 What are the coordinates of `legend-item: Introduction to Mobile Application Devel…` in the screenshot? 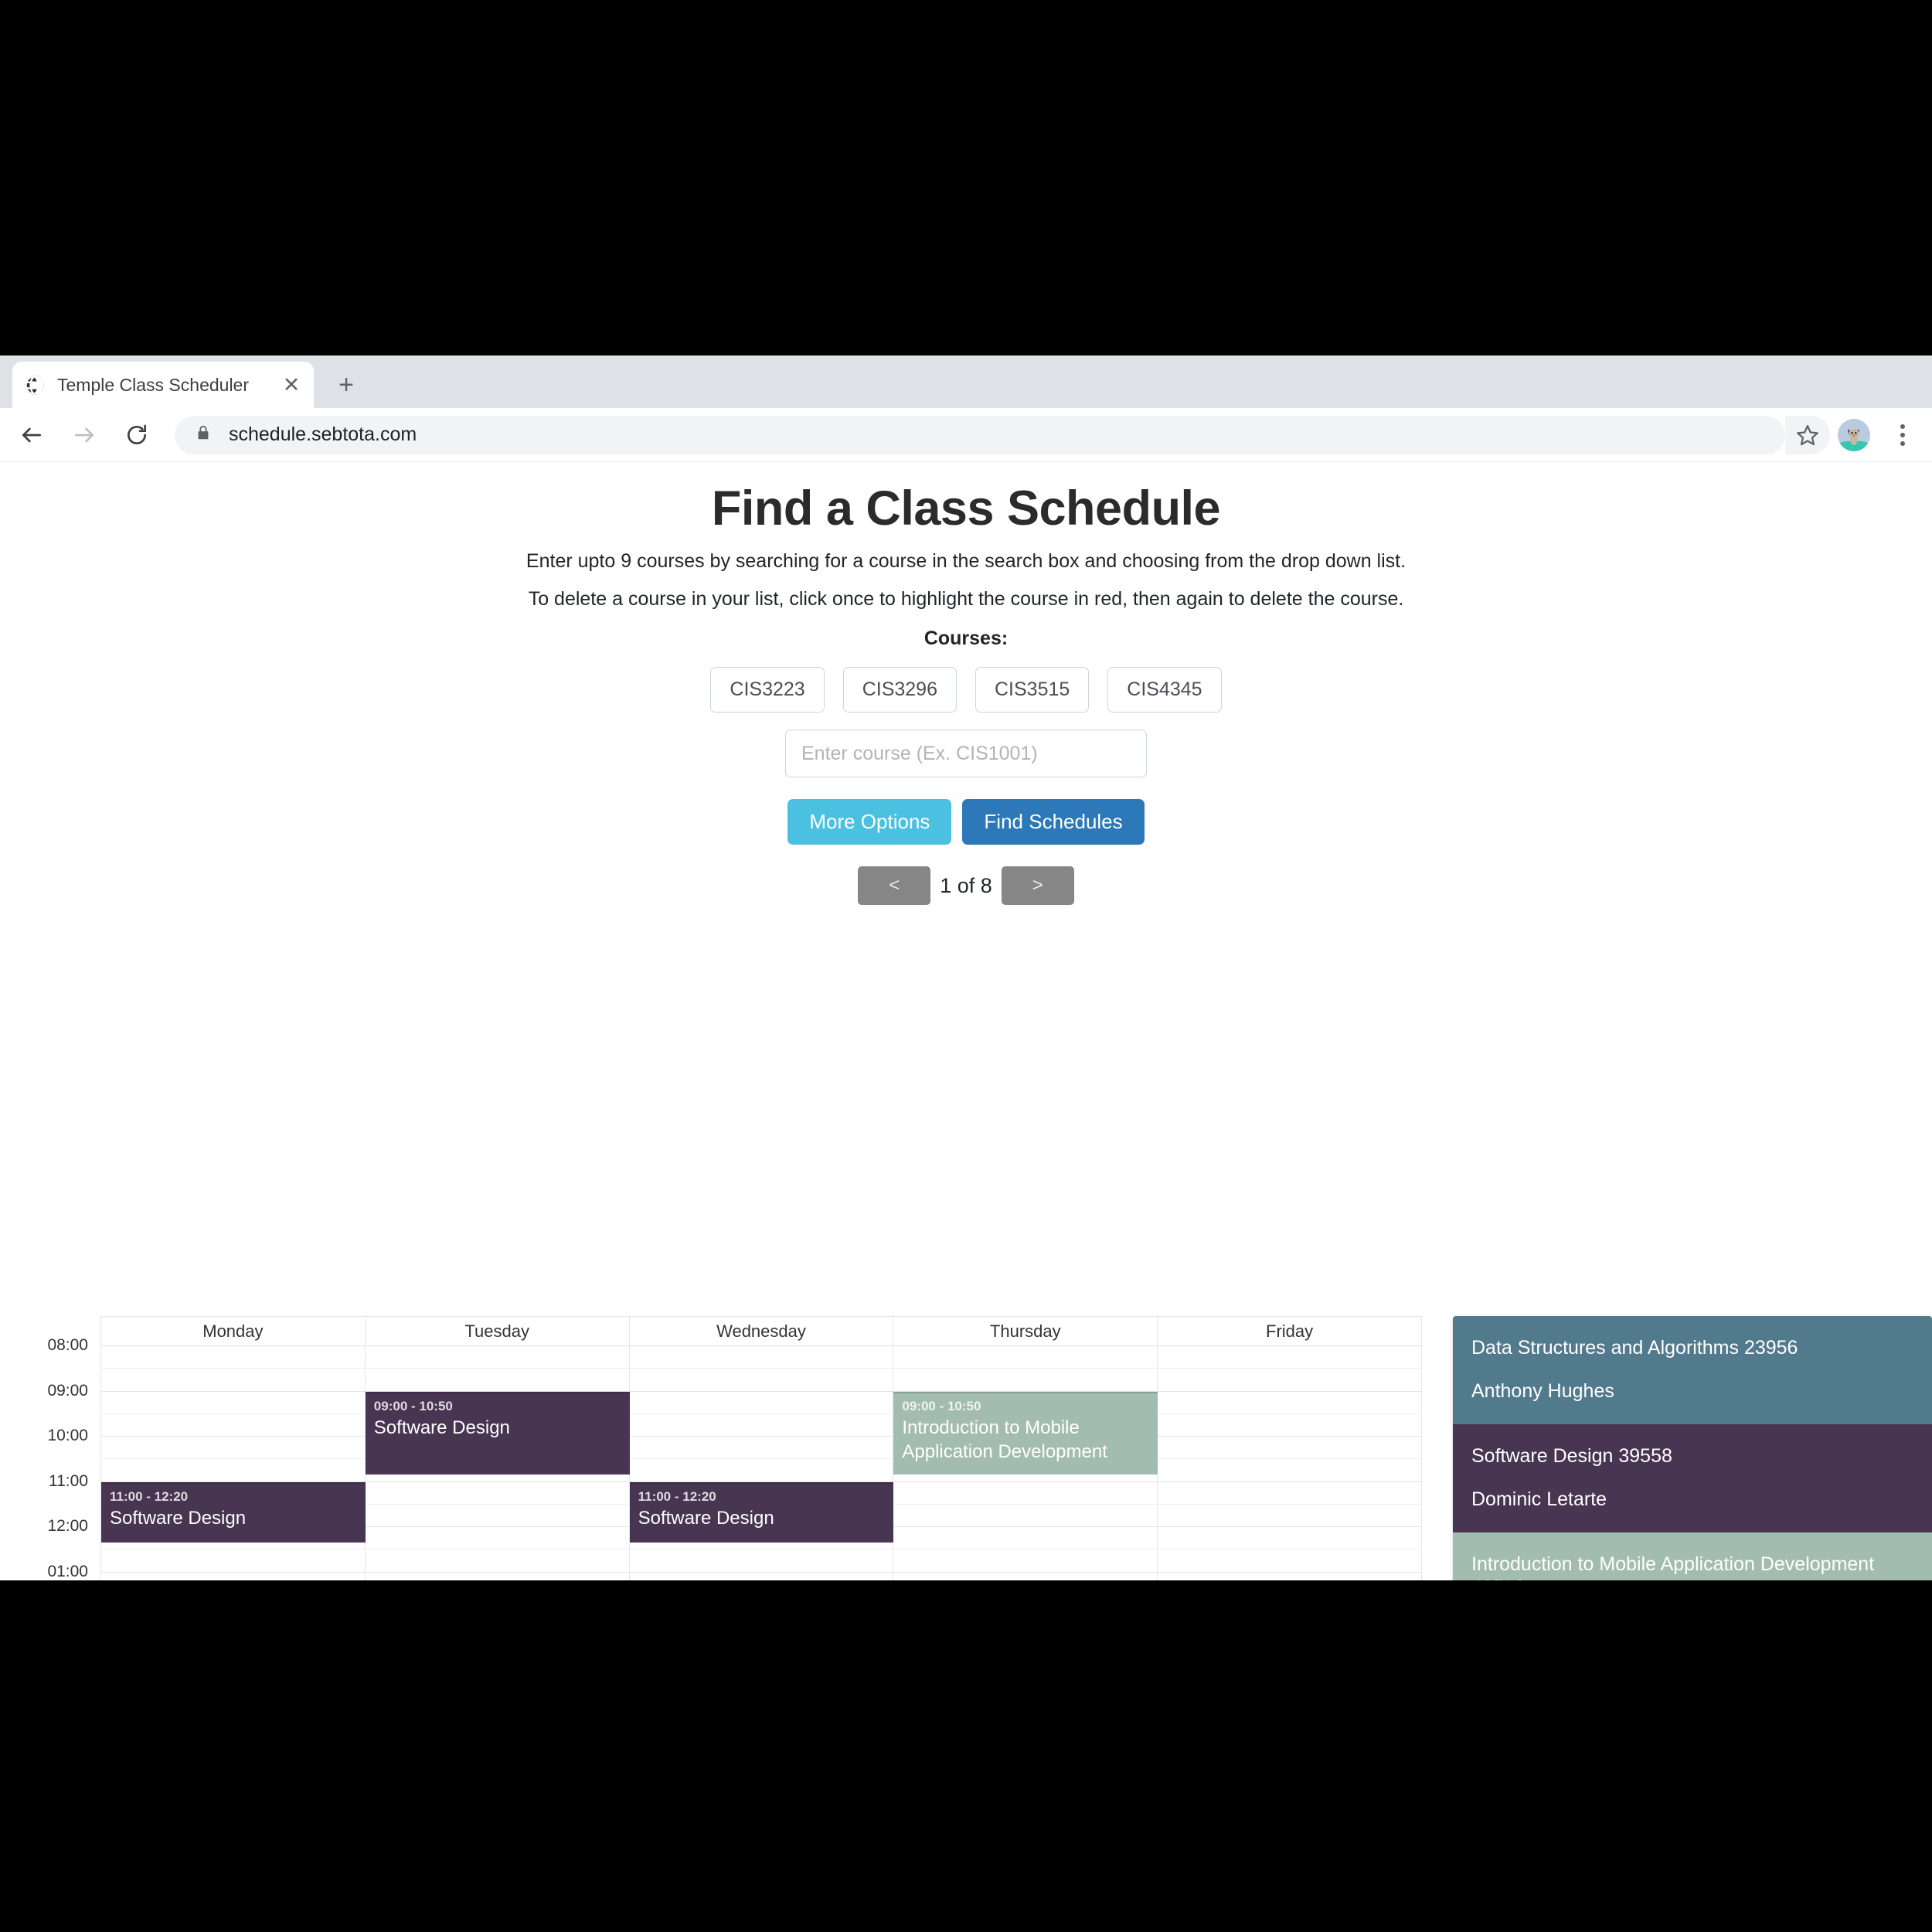 It's located at (1693, 1556).